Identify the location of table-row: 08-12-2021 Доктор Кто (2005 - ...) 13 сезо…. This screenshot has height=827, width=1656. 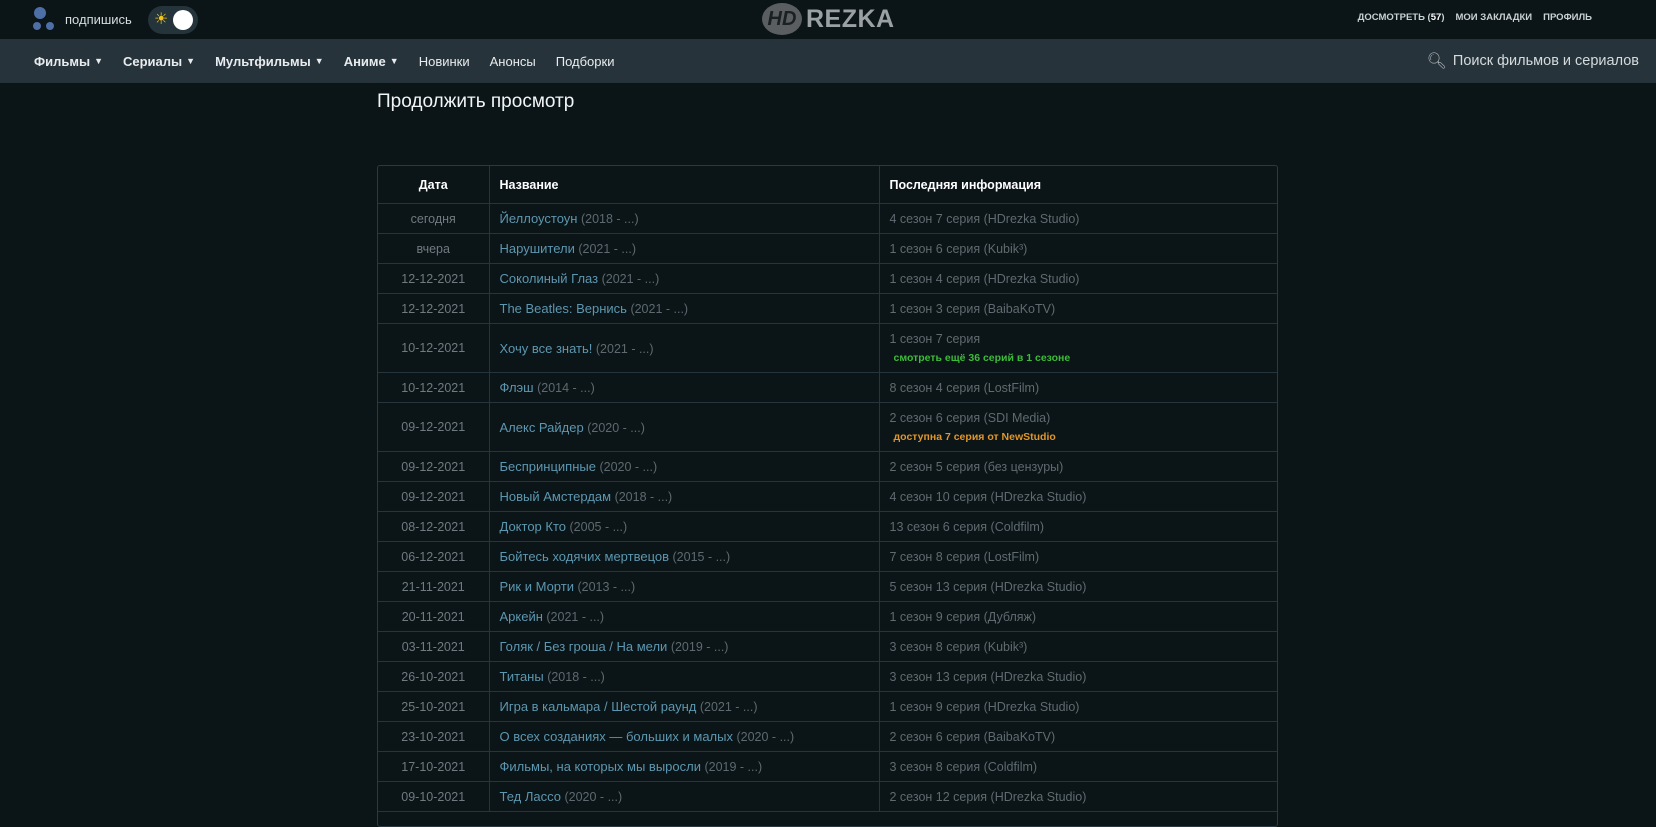
(827, 526).